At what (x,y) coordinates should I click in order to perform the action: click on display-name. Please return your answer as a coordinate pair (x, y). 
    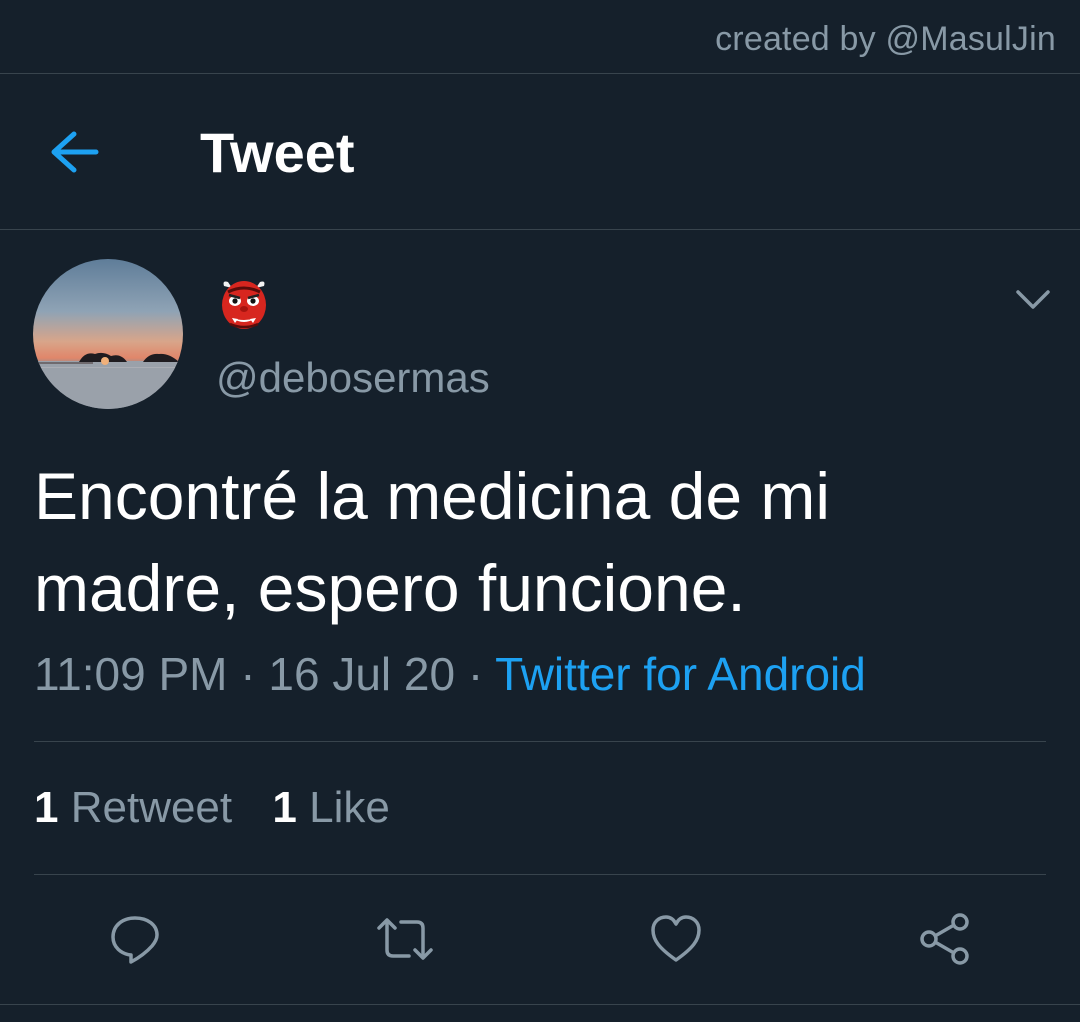
    Looking at the image, I should click on (244, 305).